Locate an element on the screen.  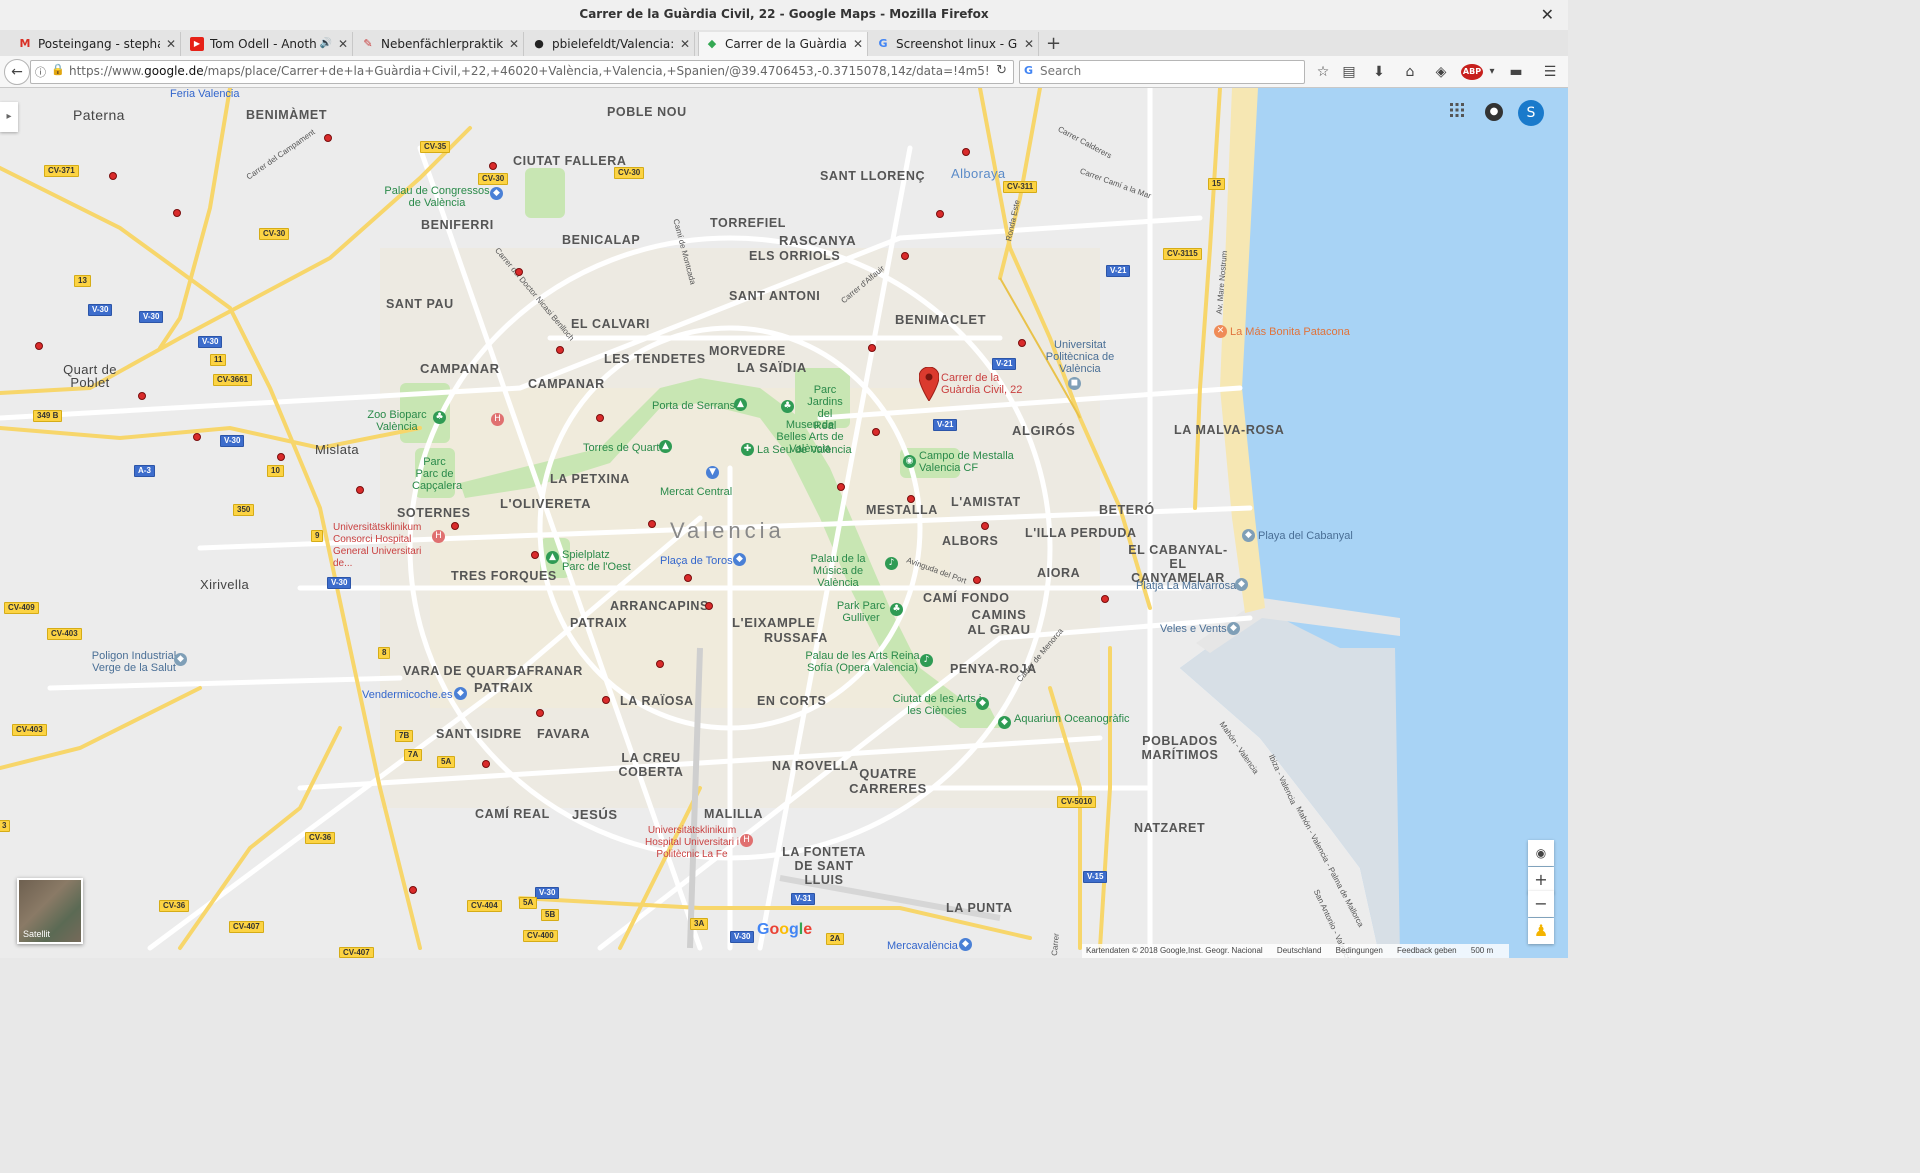
poi-label: Campo de Mestalla Valencia CF is located at coordinates (969, 462).